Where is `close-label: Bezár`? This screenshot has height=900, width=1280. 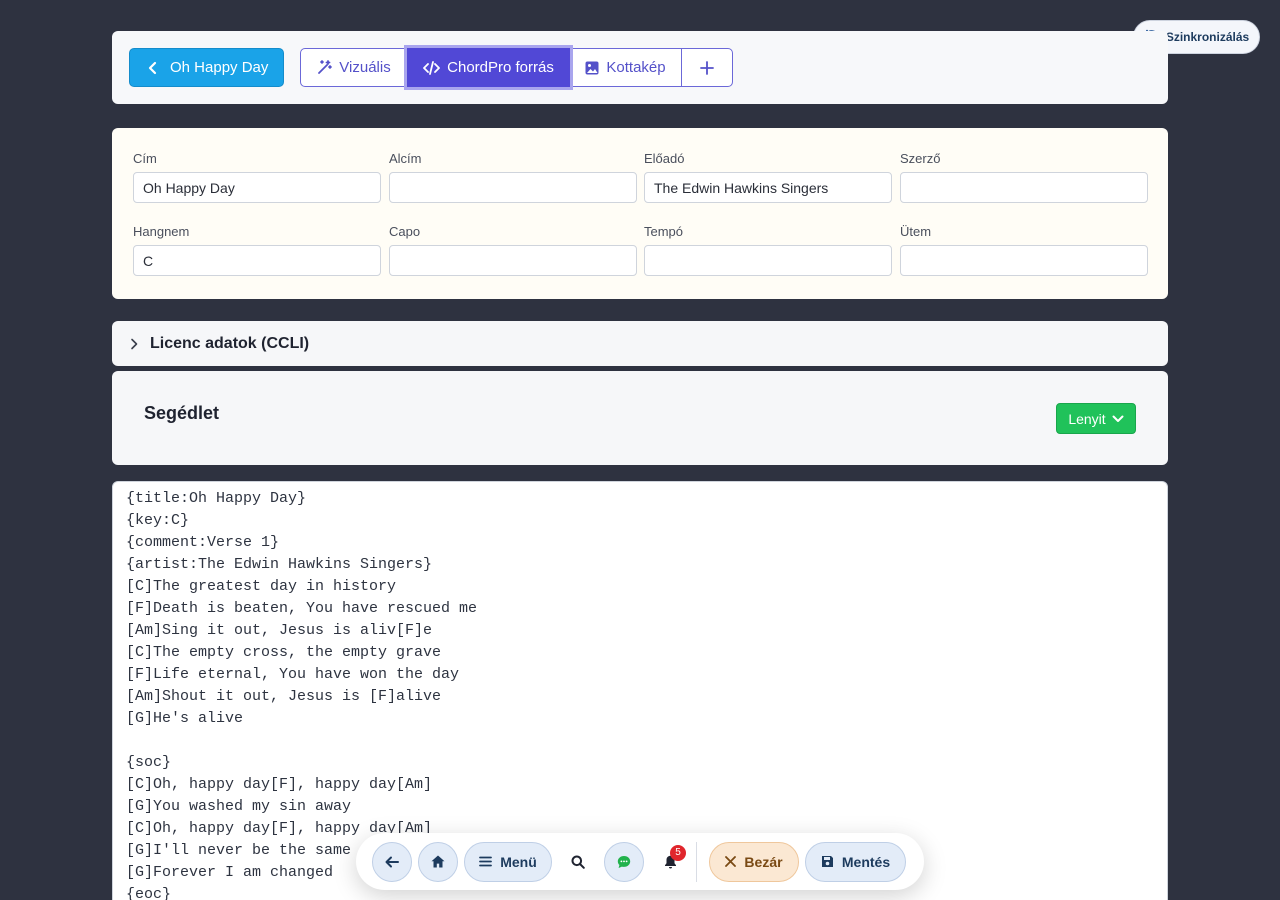
close-label: Bezár is located at coordinates (763, 861).